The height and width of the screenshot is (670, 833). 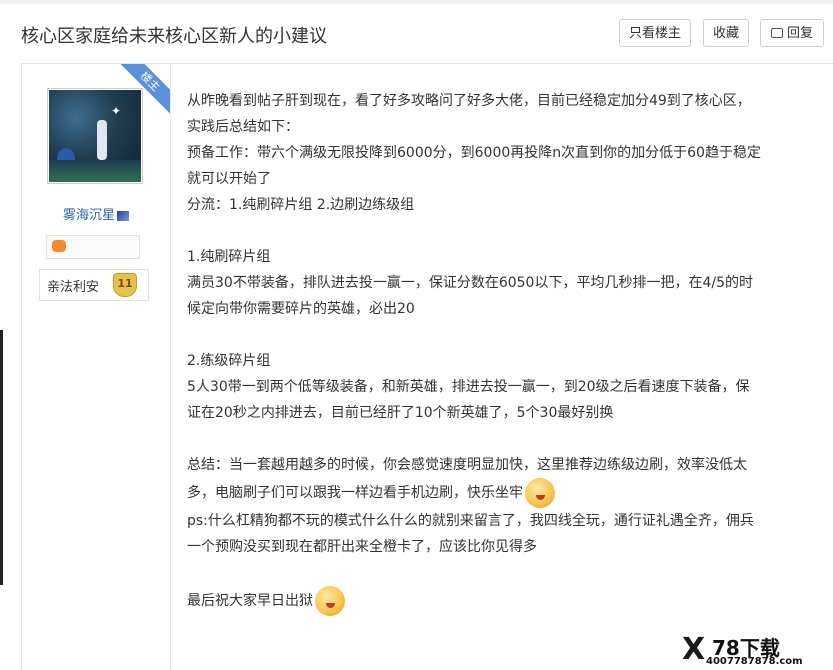 What do you see at coordinates (59, 246) in the screenshot?
I see `gamepad-icon` at bounding box center [59, 246].